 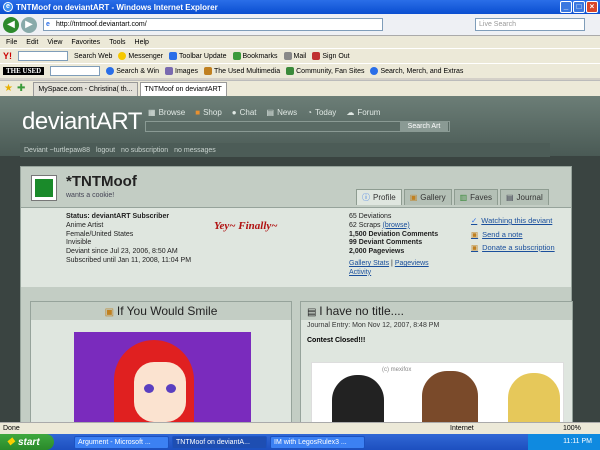 What do you see at coordinates (321, 112) in the screenshot?
I see `nav-today: ◔ Today` at bounding box center [321, 112].